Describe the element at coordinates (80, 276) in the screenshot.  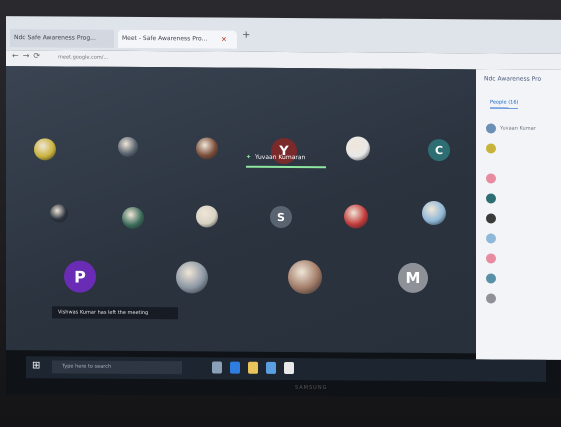
I see `participant-letter-avatar: P` at that location.